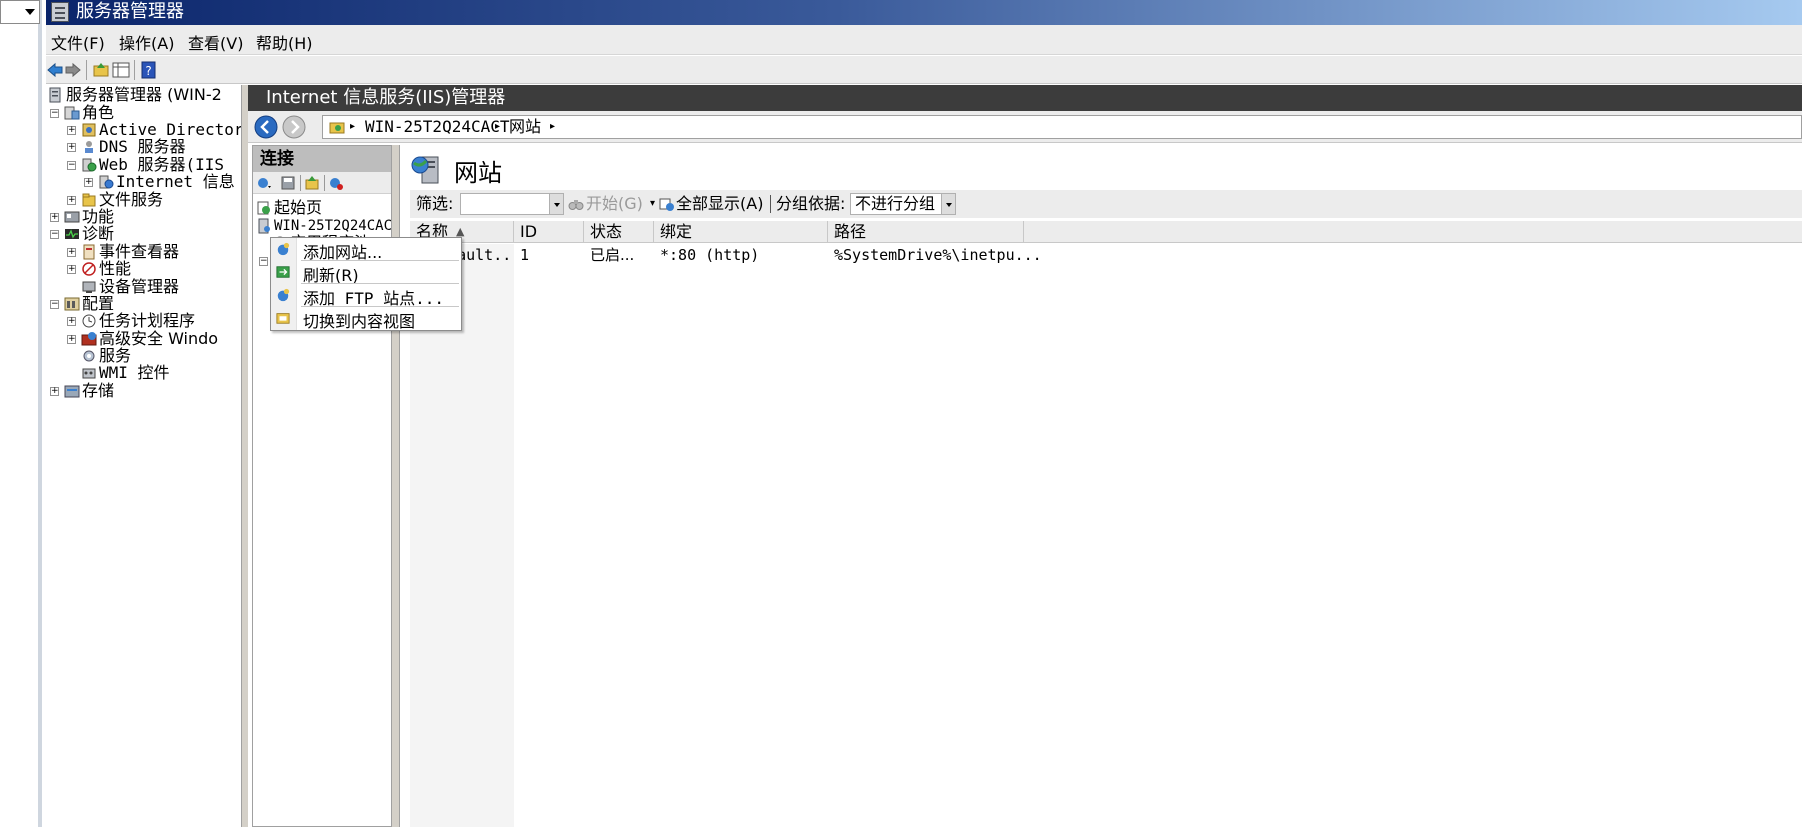 Image resolution: width=1802 pixels, height=827 pixels. I want to click on cell-binding: *:80 (http), so click(710, 255).